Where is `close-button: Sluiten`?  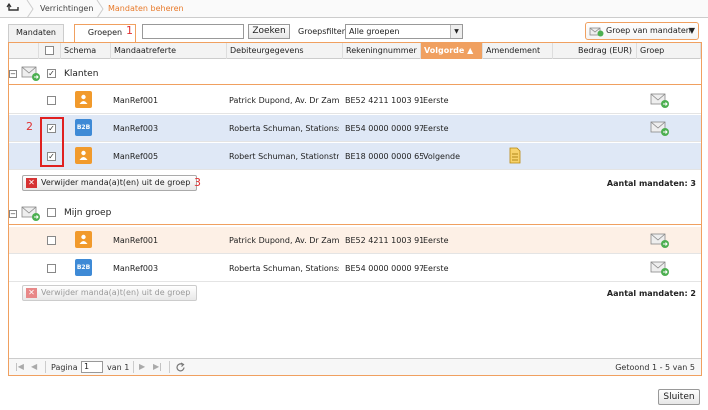
close-button: Sluiten is located at coordinates (679, 397).